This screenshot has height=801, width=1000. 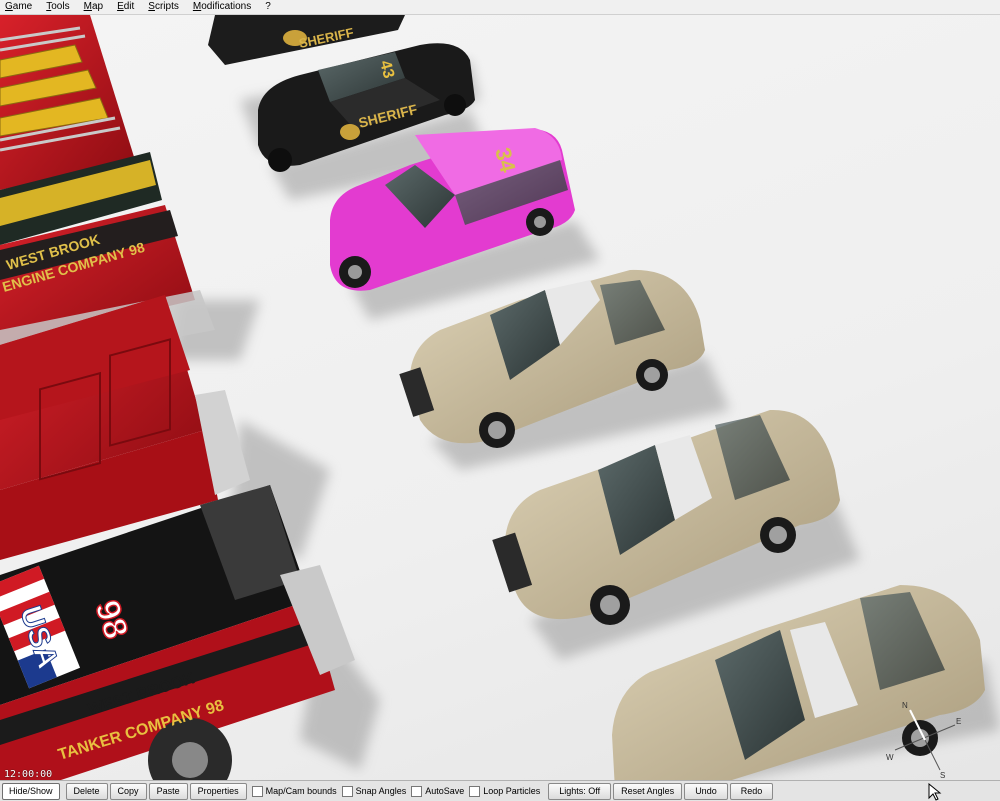 What do you see at coordinates (81, 130) in the screenshot?
I see `ladder-truck` at bounding box center [81, 130].